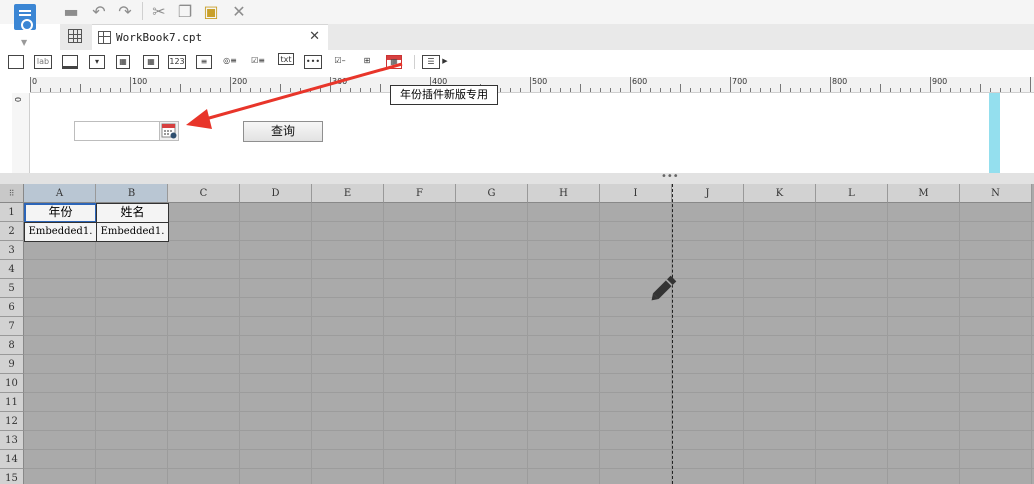 The image size is (1034, 484). I want to click on textarea-widget-icon, so click(70, 62).